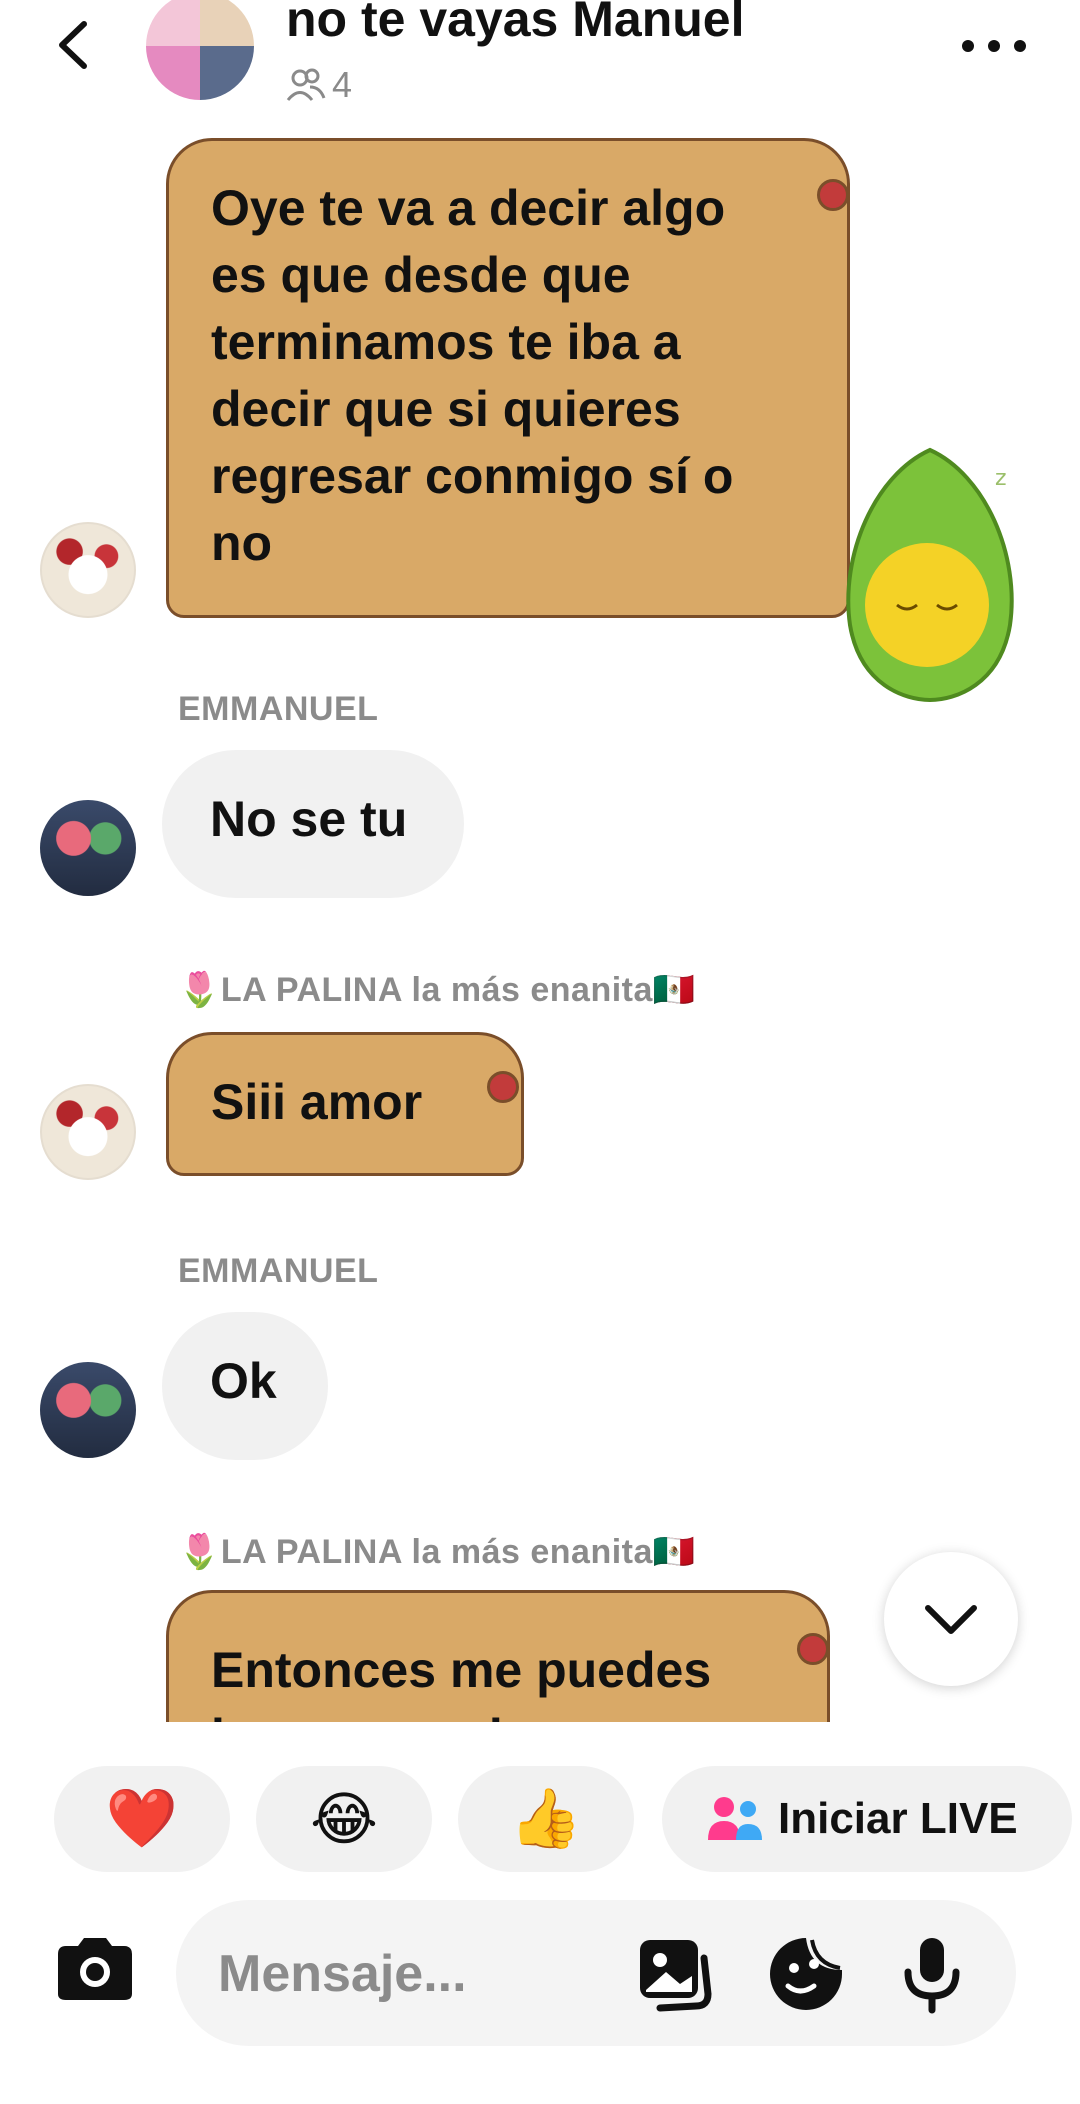  I want to click on message-bubble: Siii amor, so click(345, 1104).